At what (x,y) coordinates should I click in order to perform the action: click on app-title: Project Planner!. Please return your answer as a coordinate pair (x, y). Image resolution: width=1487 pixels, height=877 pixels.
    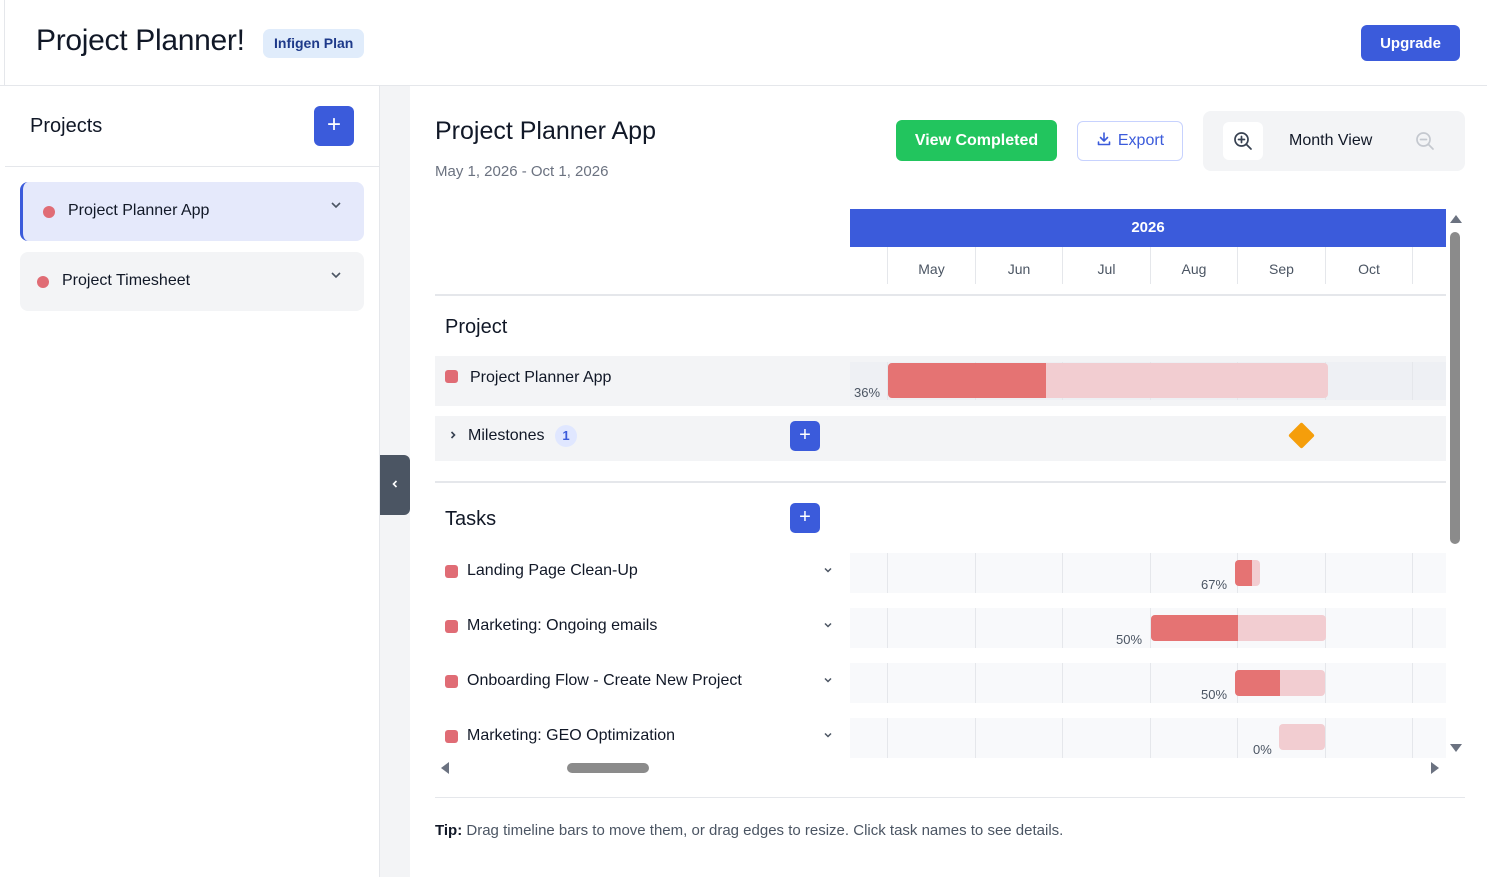
    Looking at the image, I should click on (140, 40).